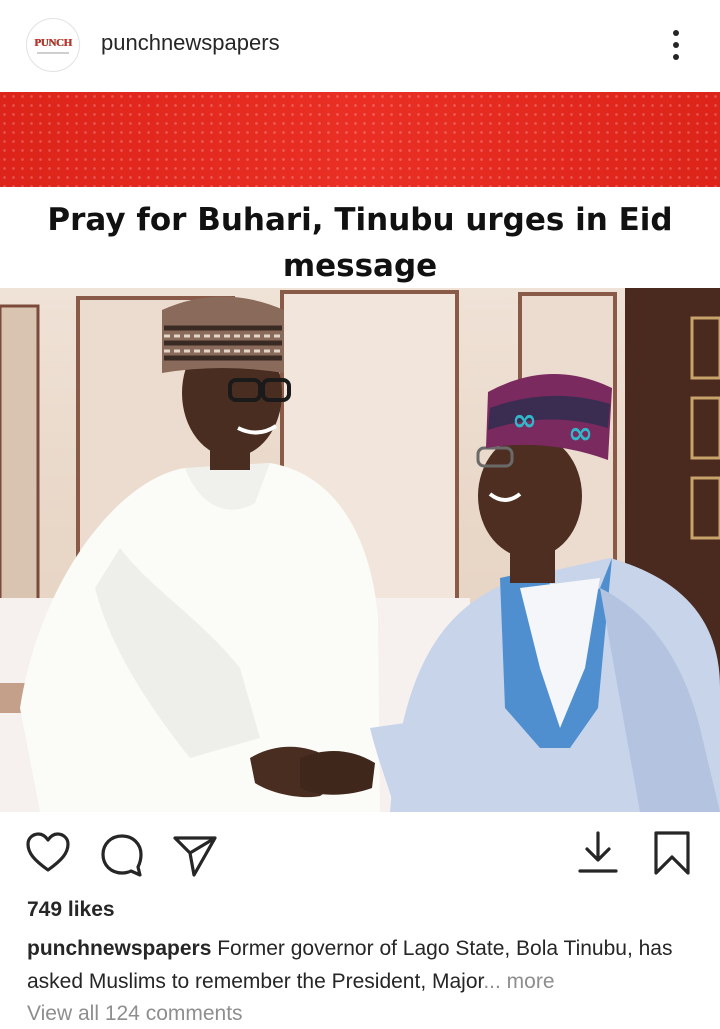 The width and height of the screenshot is (720, 1029). Describe the element at coordinates (360, 855) in the screenshot. I see `action-bar` at that location.